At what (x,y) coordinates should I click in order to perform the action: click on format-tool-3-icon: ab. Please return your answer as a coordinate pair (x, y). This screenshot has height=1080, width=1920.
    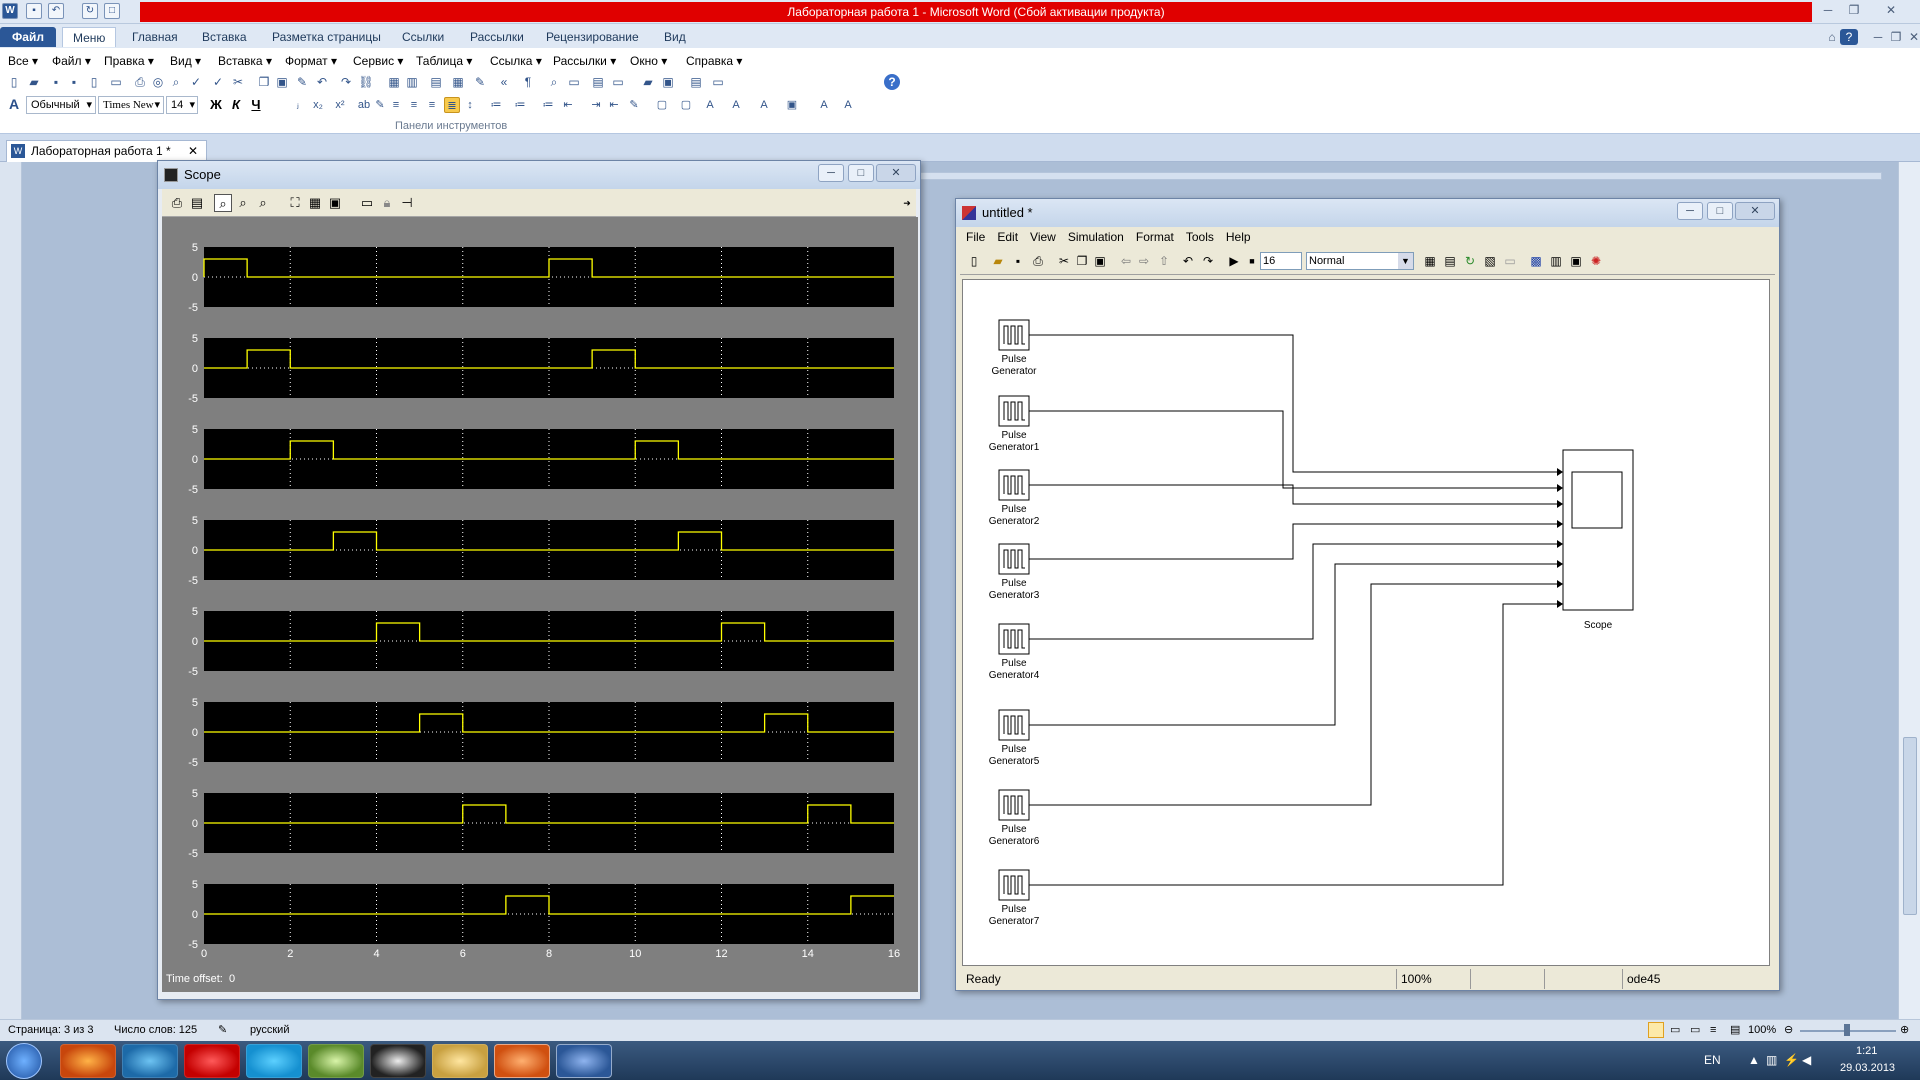
    Looking at the image, I should click on (364, 105).